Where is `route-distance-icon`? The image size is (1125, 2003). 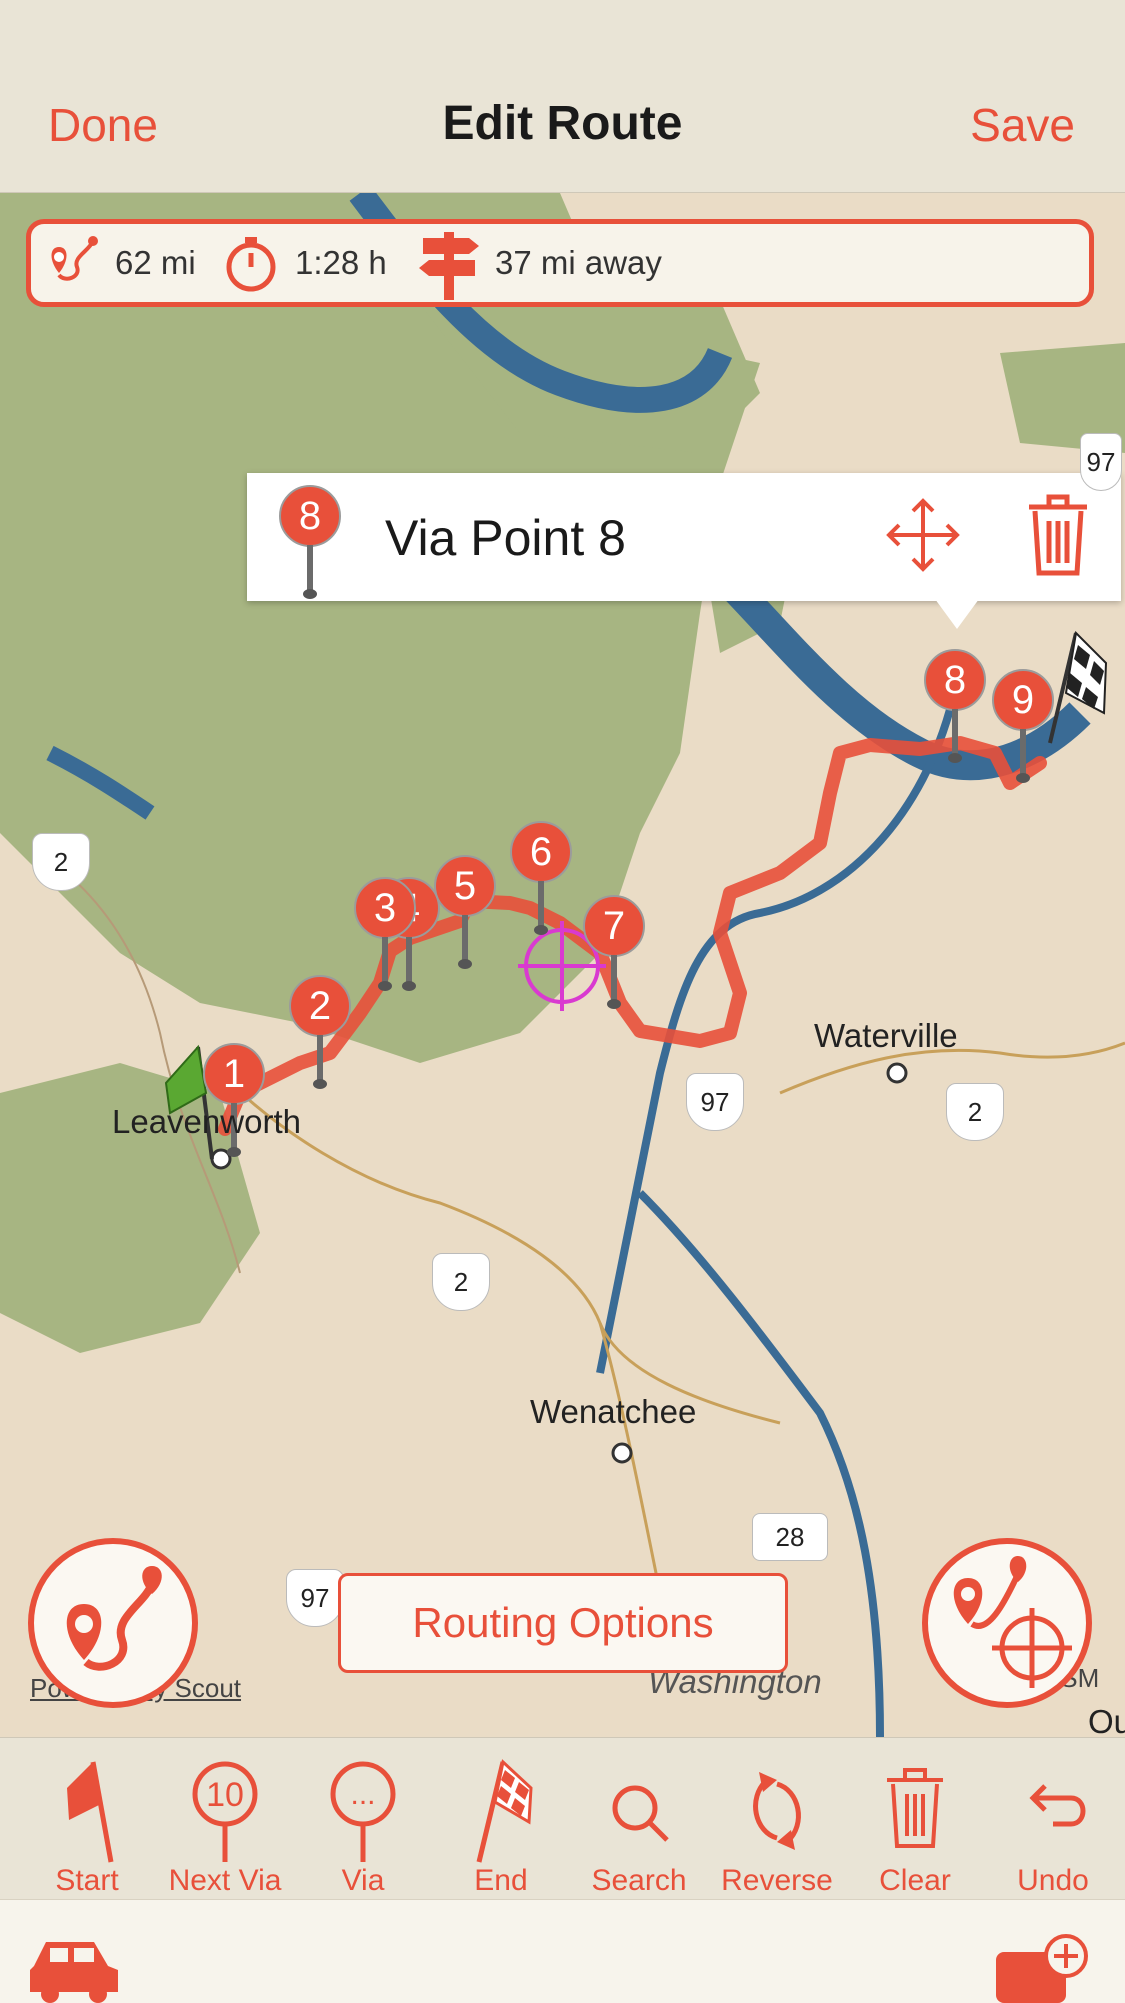
route-distance-icon is located at coordinates (74, 258).